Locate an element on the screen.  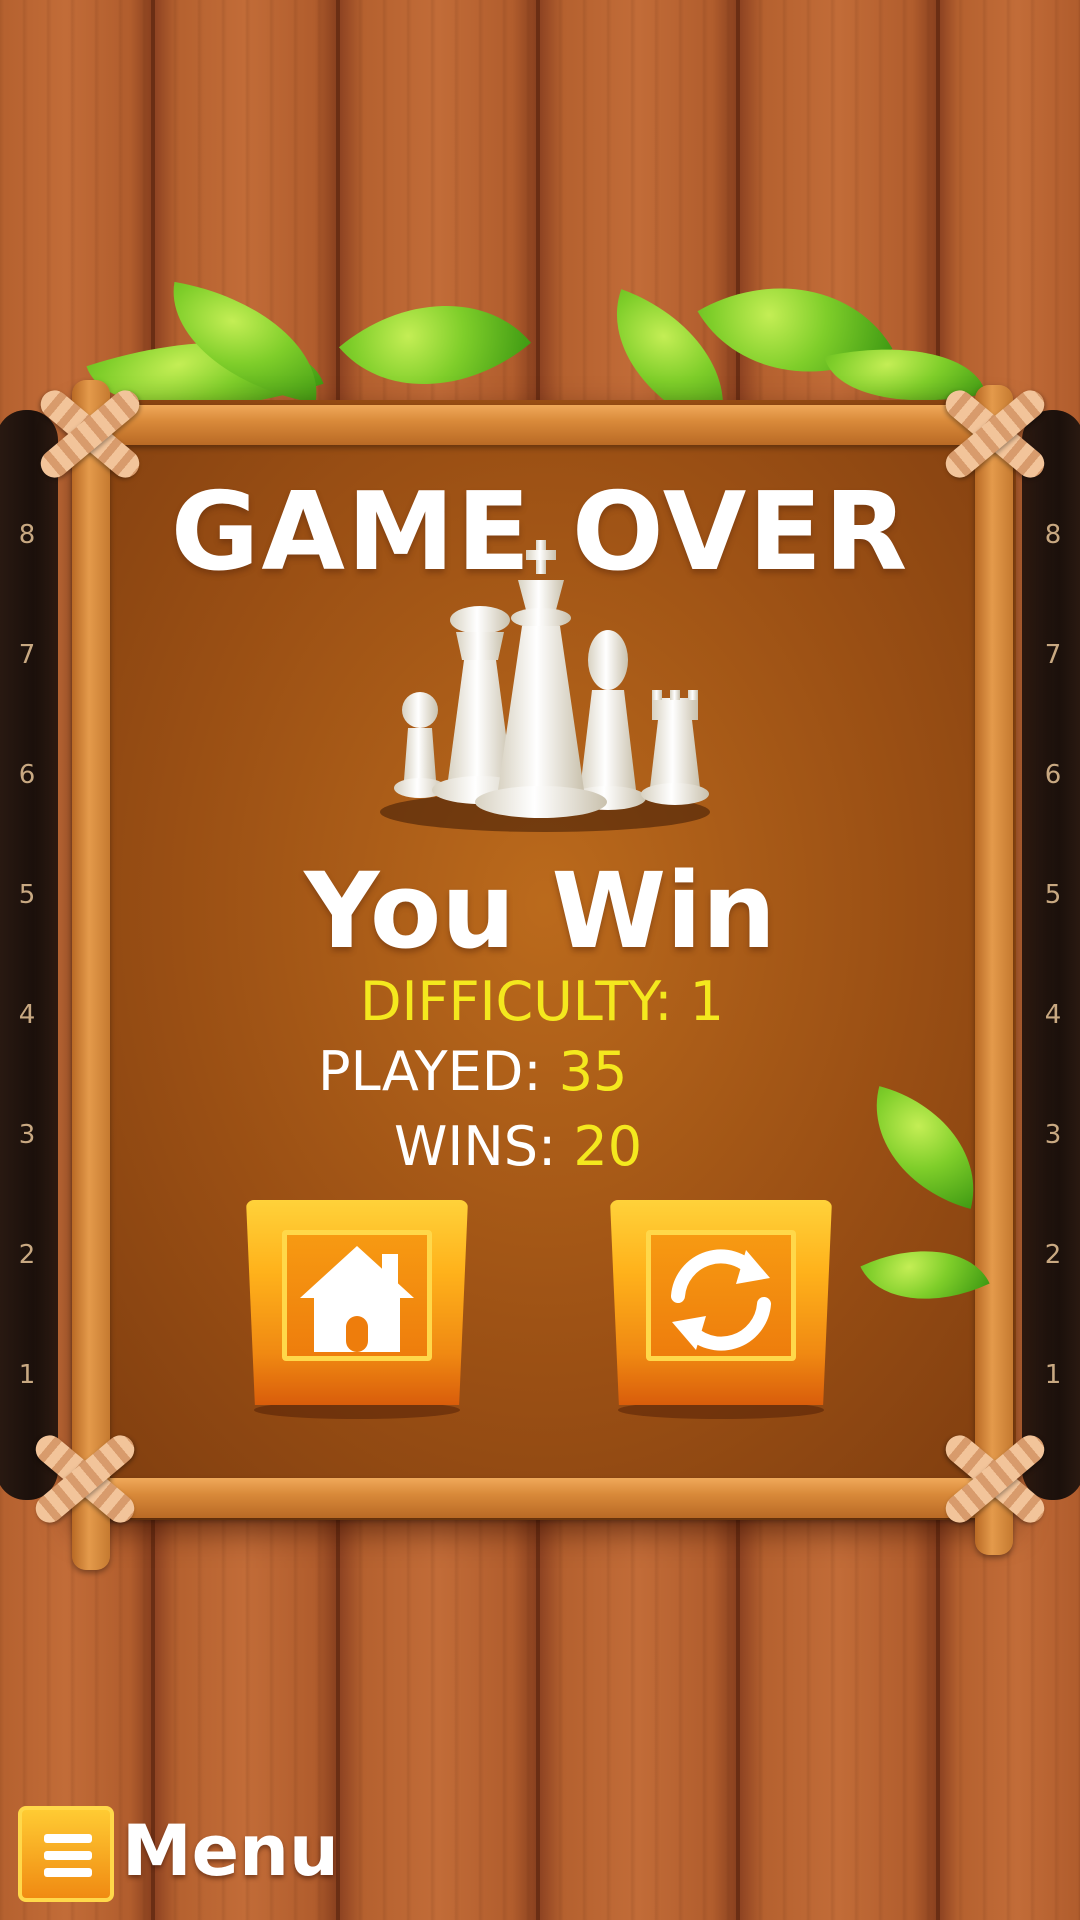
wins-label: WINS: is located at coordinates (475, 1146).